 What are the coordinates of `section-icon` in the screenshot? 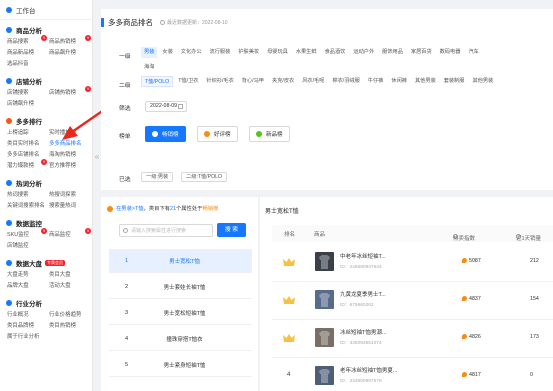 It's located at (9, 81).